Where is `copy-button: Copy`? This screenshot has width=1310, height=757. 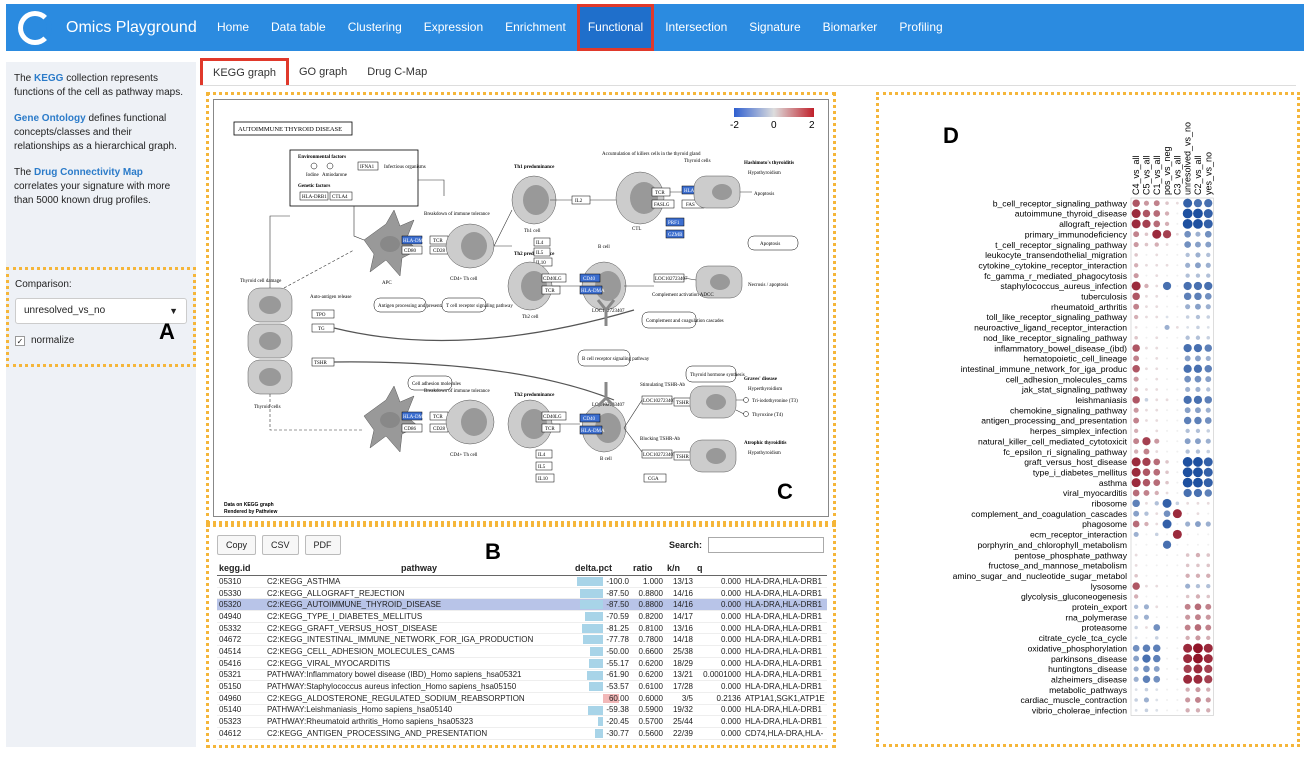 copy-button: Copy is located at coordinates (237, 545).